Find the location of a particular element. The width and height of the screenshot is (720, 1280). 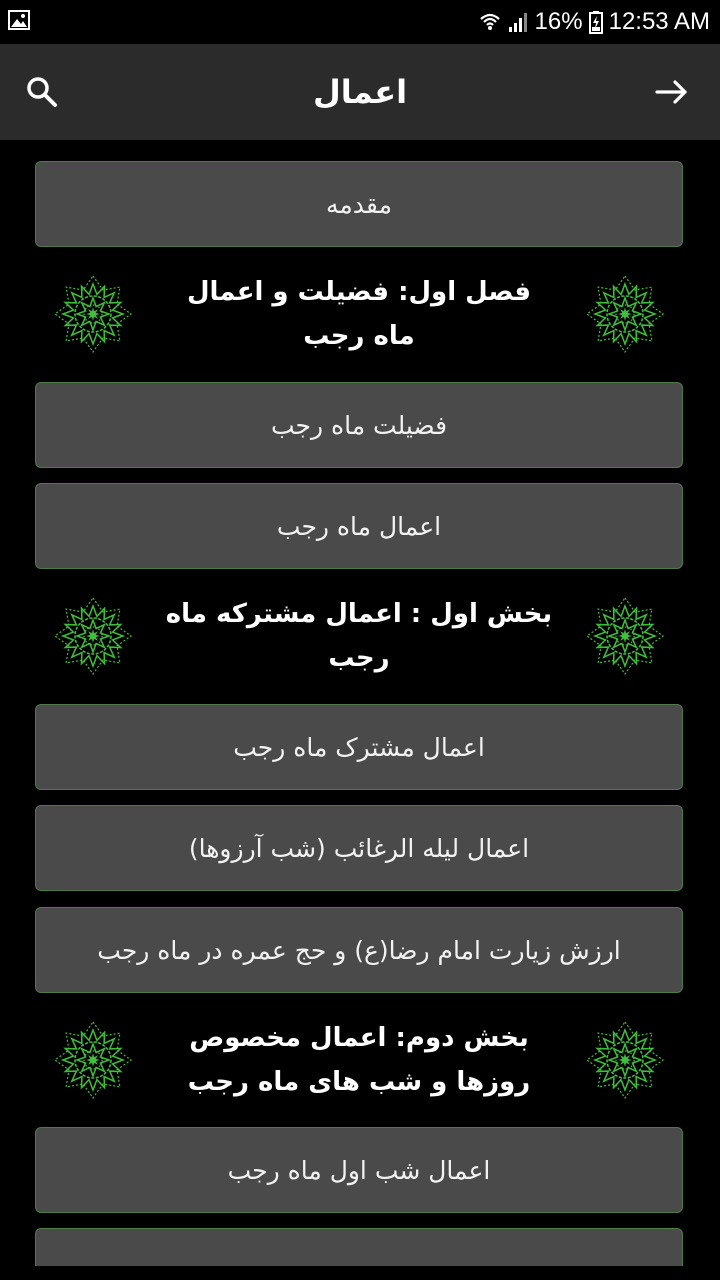

signal-icon is located at coordinates (518, 22).